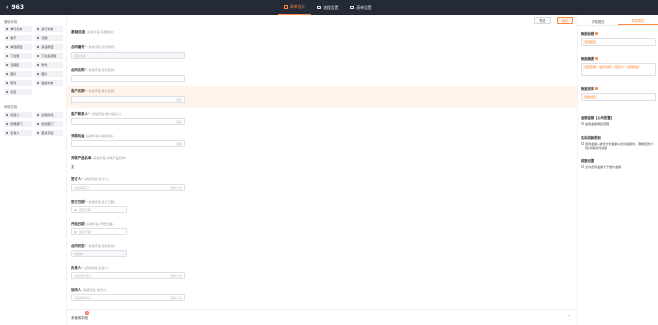 Image resolution: width=658 pixels, height=325 pixels. I want to click on contract-name-input, so click(128, 78).